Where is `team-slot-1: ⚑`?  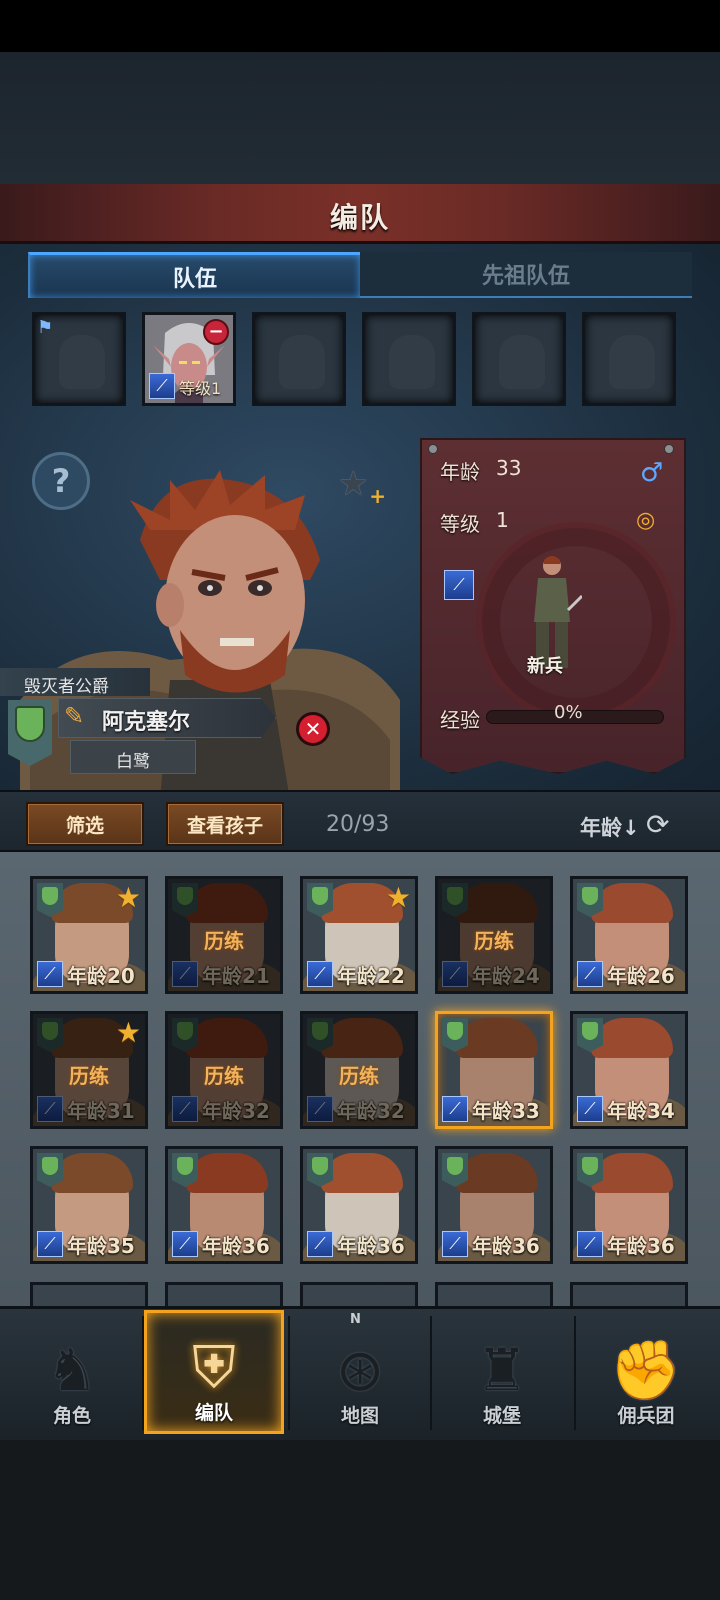 team-slot-1: ⚑ is located at coordinates (79, 359).